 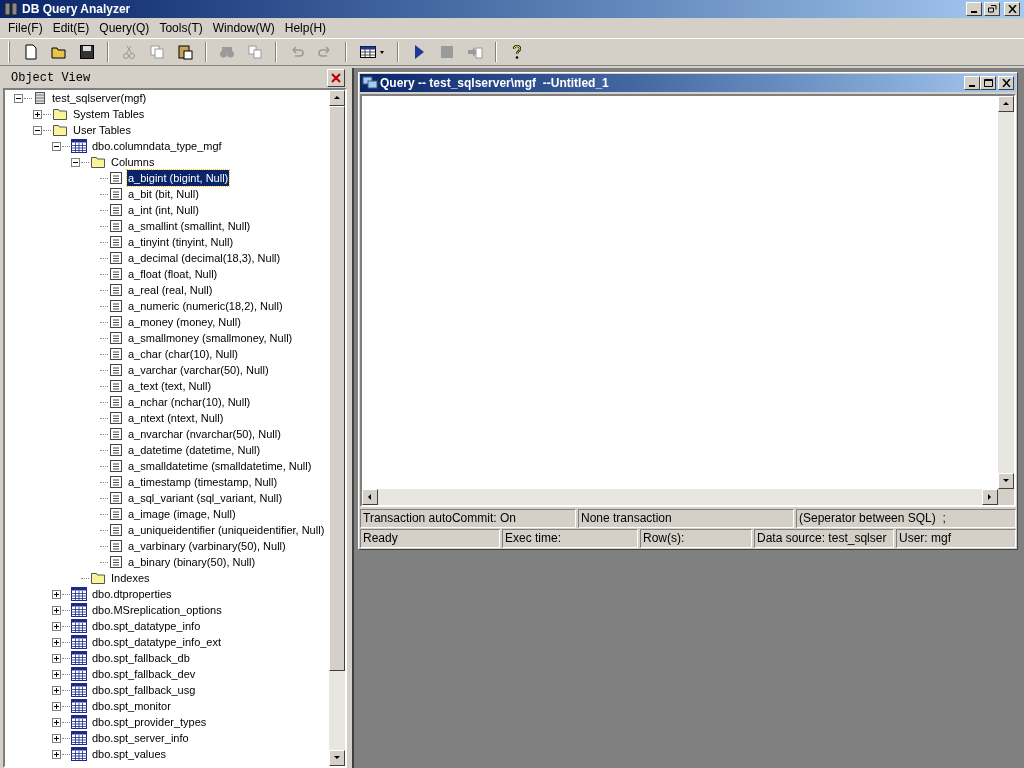 What do you see at coordinates (133, 162) in the screenshot?
I see `tree-item: Columns` at bounding box center [133, 162].